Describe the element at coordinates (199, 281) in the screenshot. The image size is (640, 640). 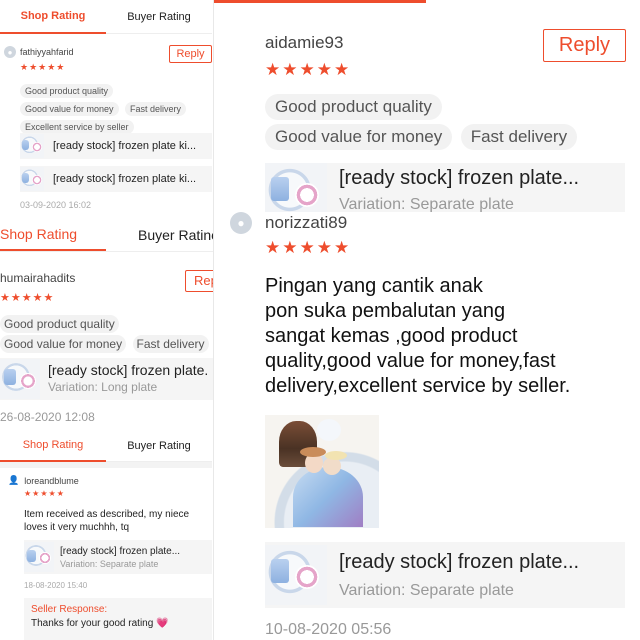
I see `reply-button: Rep` at that location.